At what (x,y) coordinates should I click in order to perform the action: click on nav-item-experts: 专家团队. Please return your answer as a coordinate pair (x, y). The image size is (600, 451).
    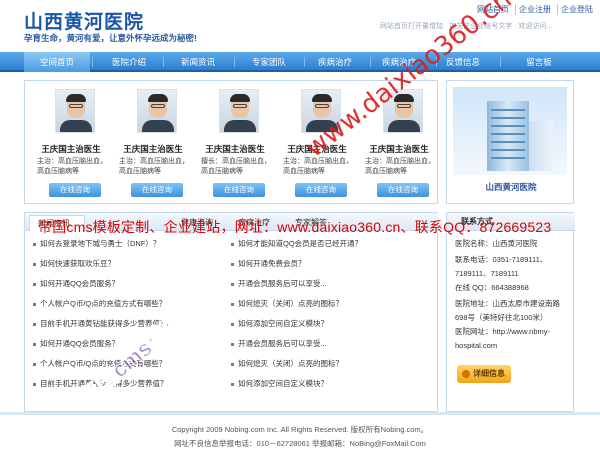
    Looking at the image, I should click on (269, 62).